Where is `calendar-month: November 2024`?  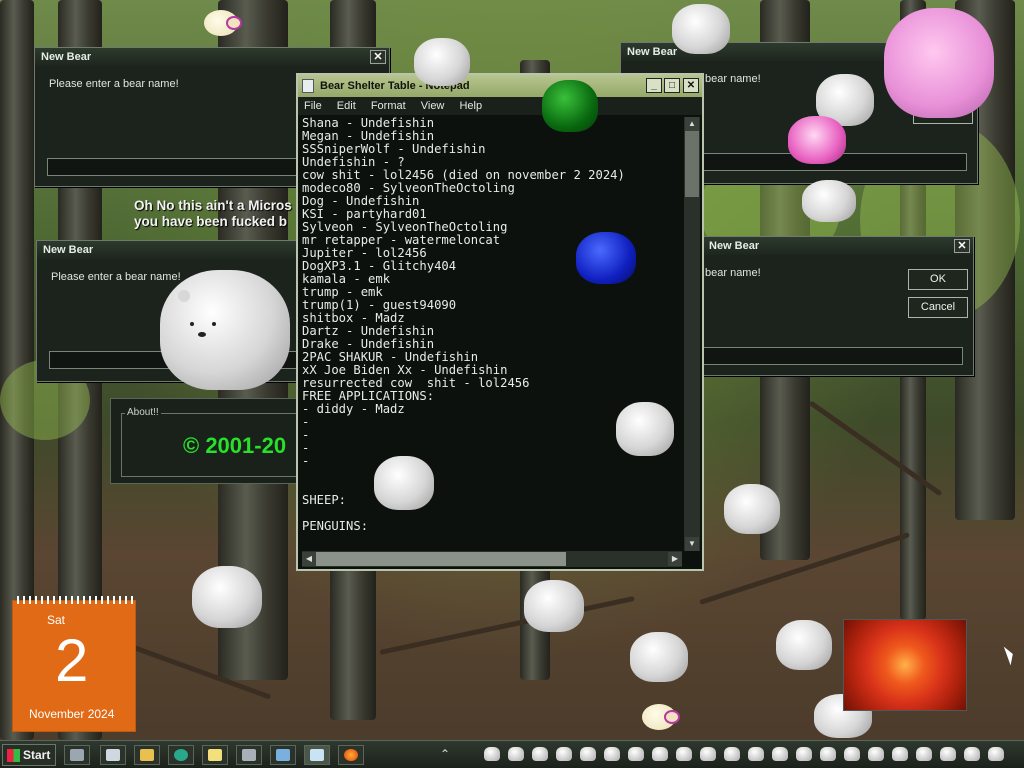
calendar-month: November 2024 is located at coordinates (72, 714).